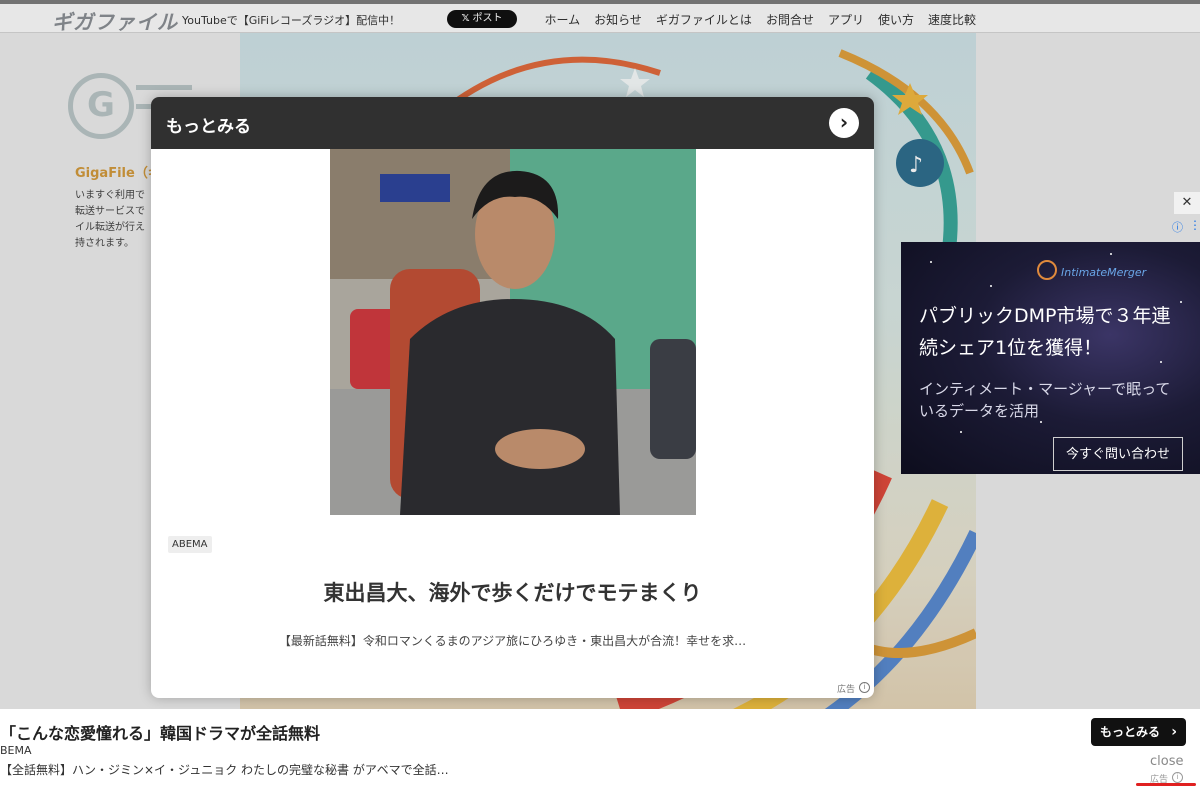 The width and height of the screenshot is (1200, 787). Describe the element at coordinates (846, 690) in the screenshot. I see `ad-label: 広告` at that location.